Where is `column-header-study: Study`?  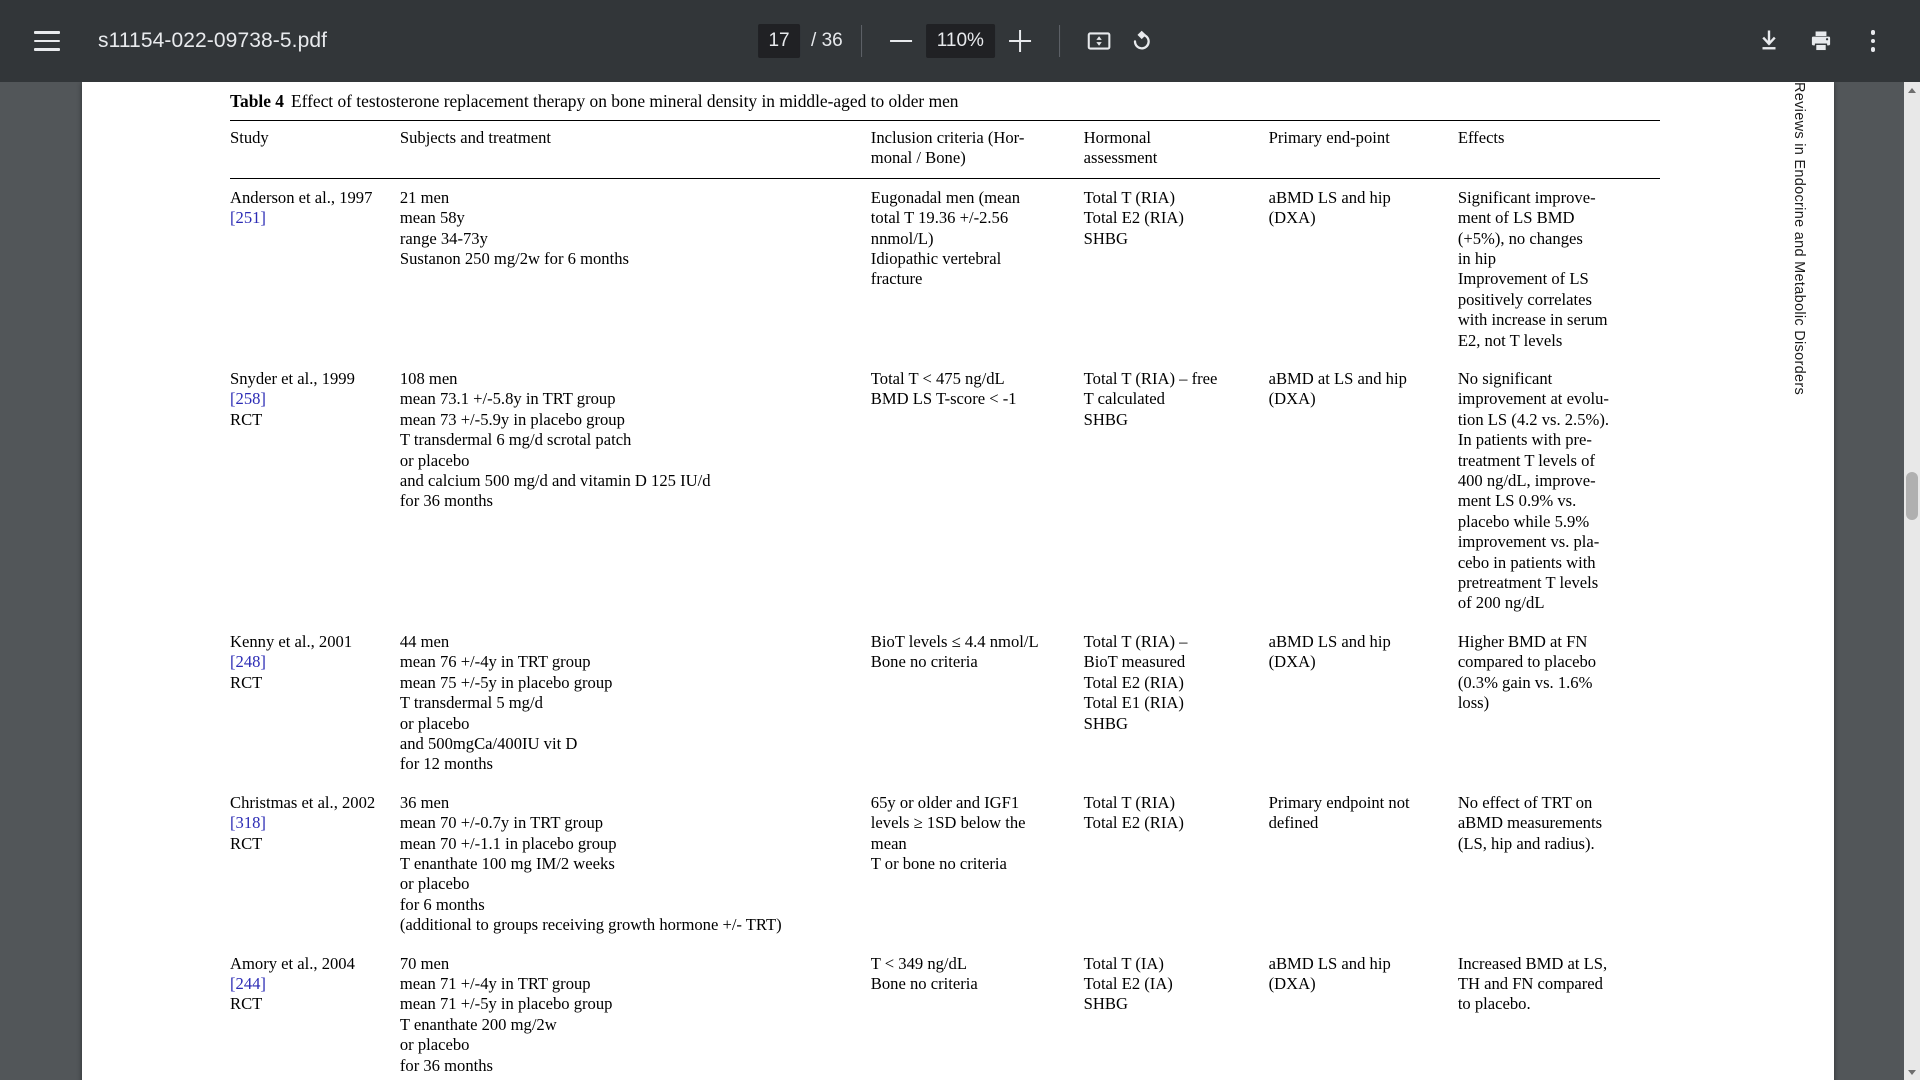 column-header-study: Study is located at coordinates (315, 149).